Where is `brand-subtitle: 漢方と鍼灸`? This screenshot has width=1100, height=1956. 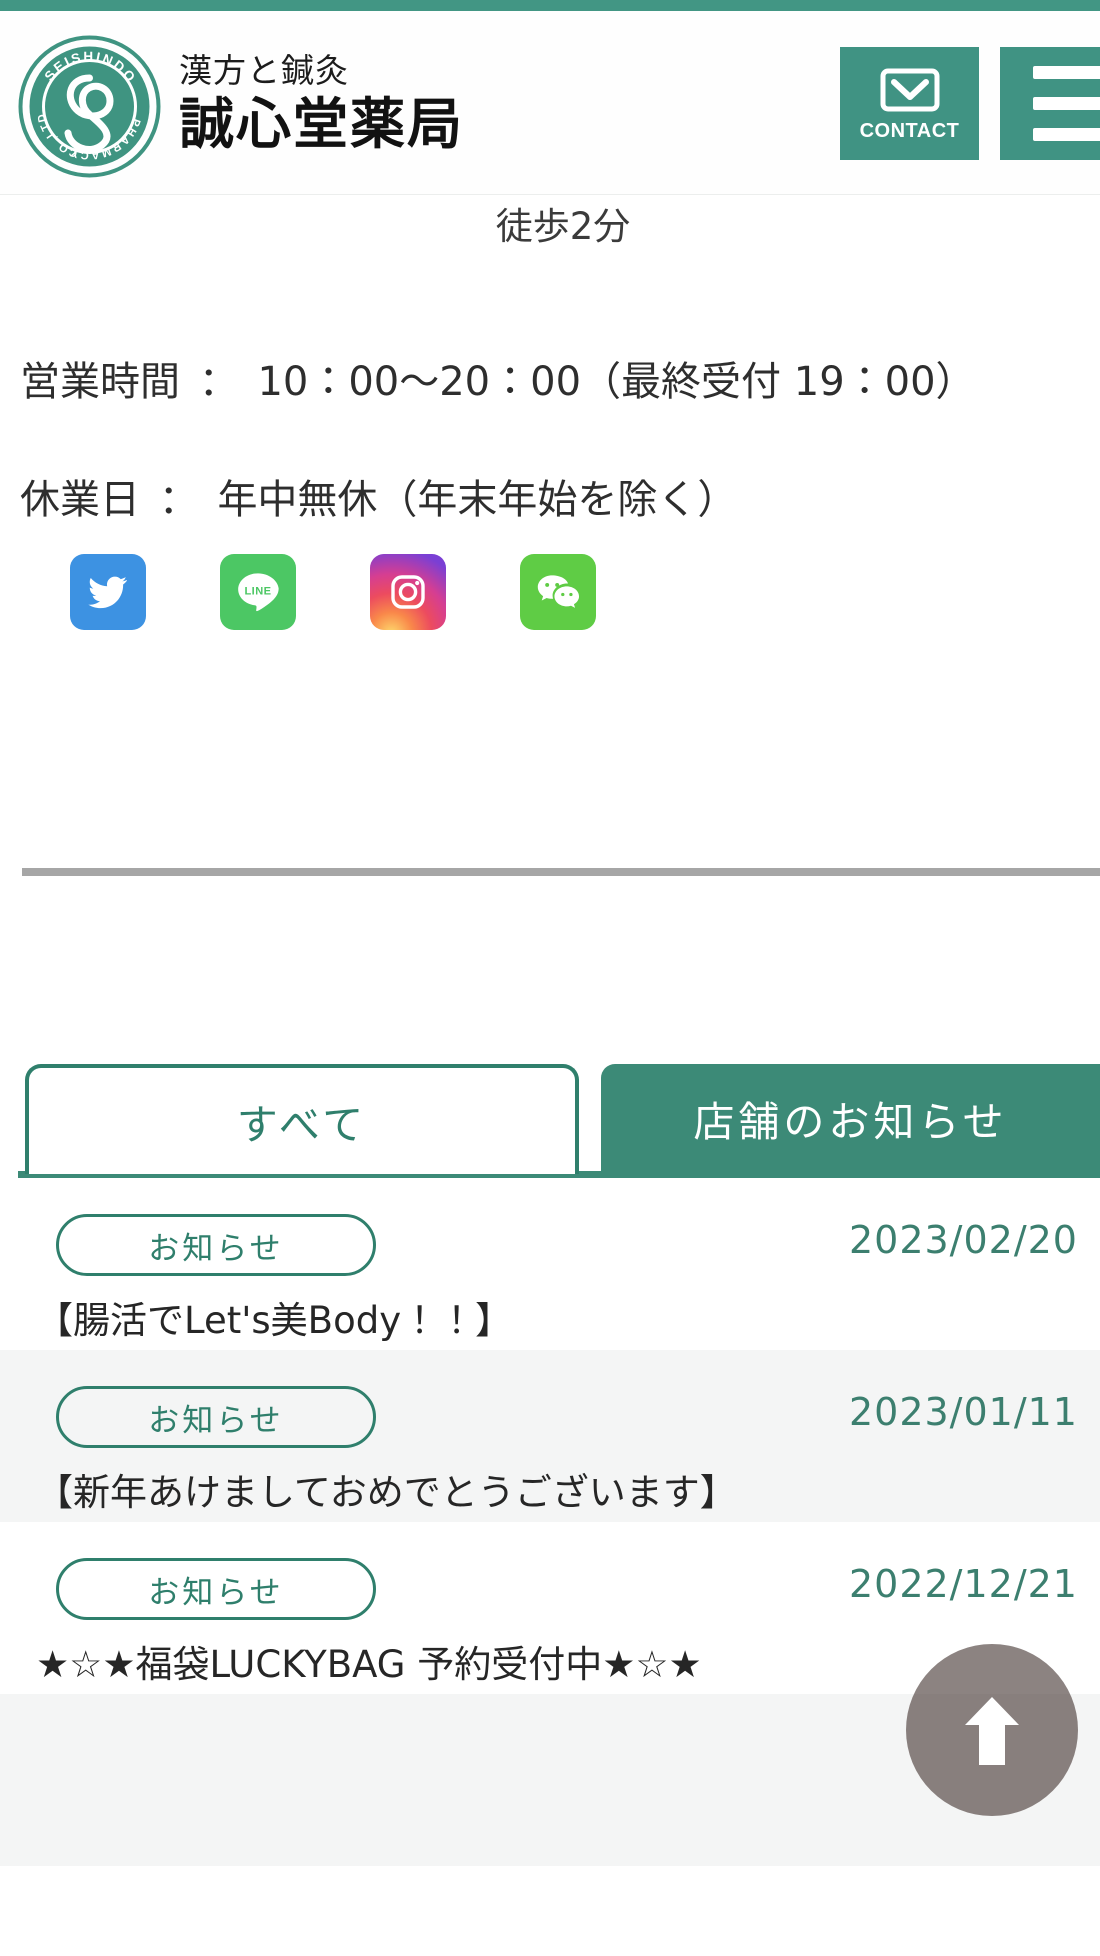
brand-subtitle: 漢方と鍼灸 is located at coordinates (264, 71).